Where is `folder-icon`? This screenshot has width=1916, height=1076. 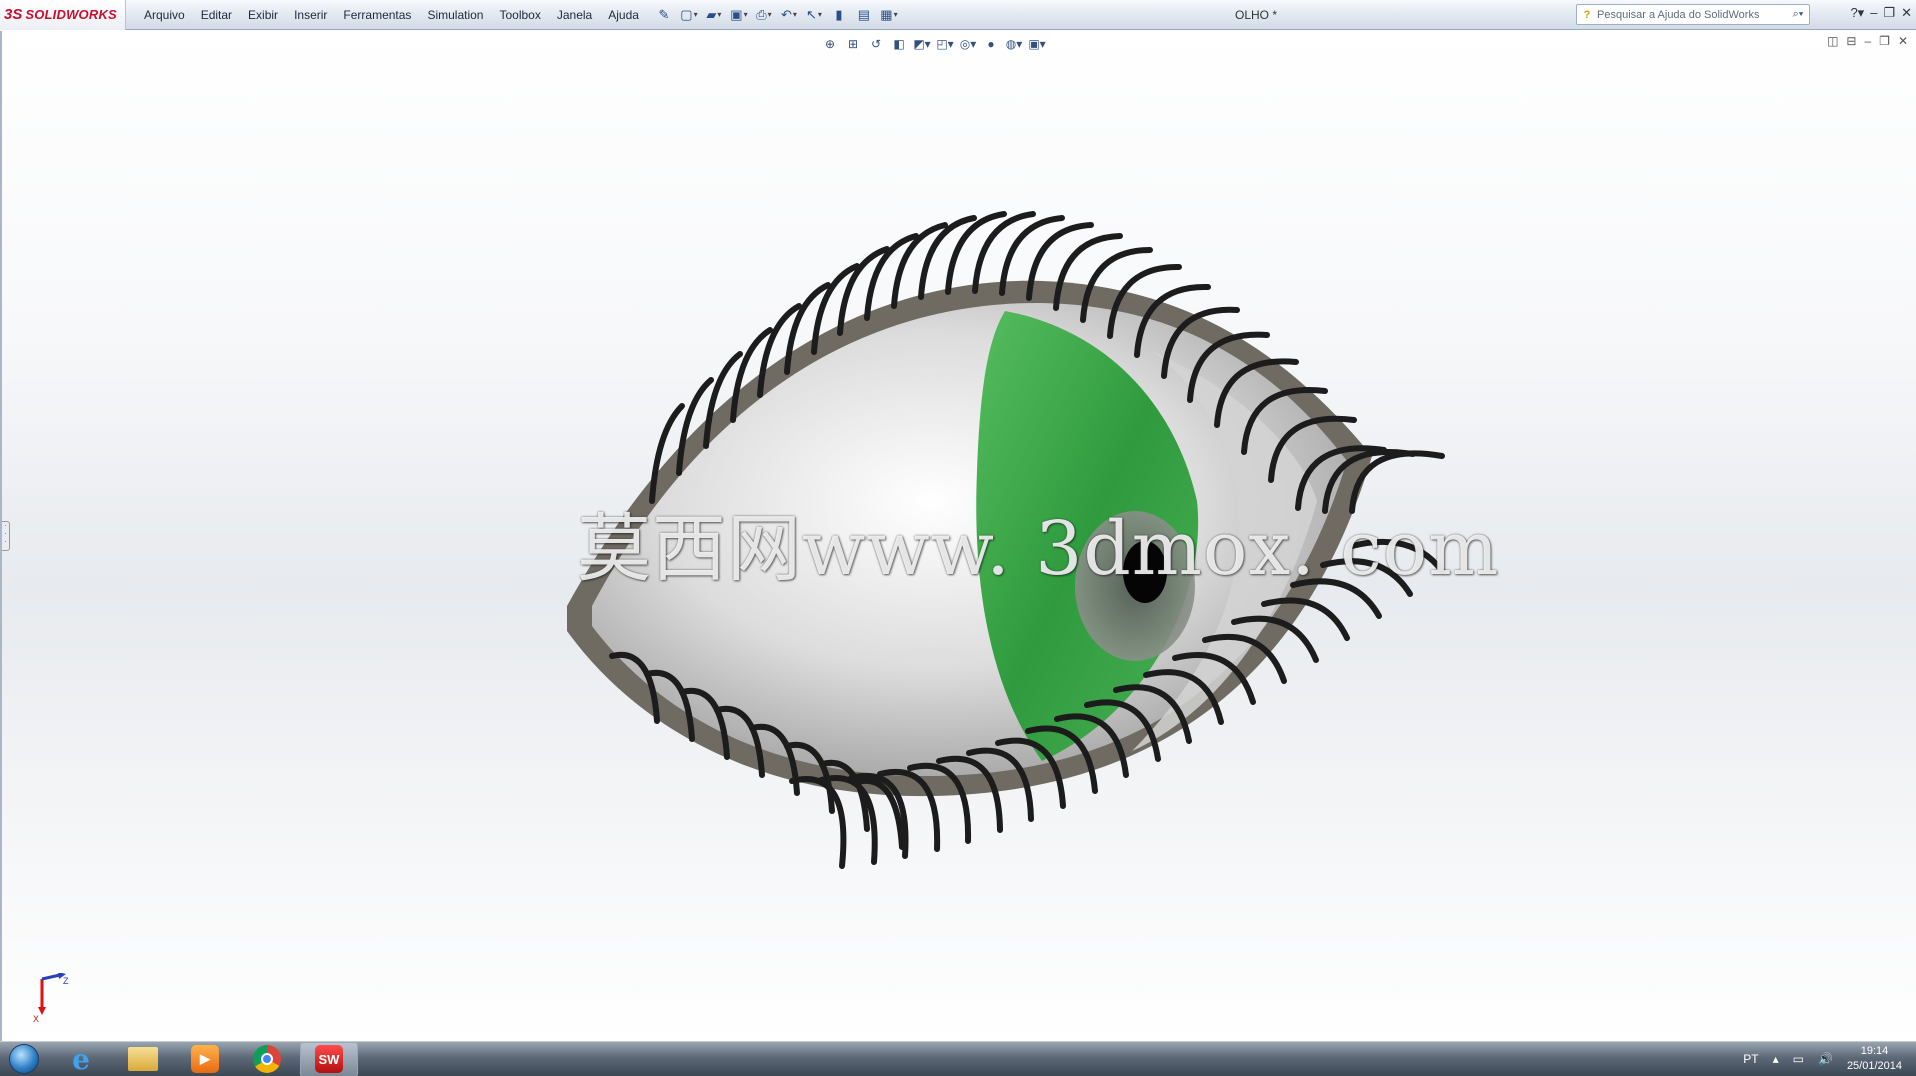
folder-icon is located at coordinates (143, 1059).